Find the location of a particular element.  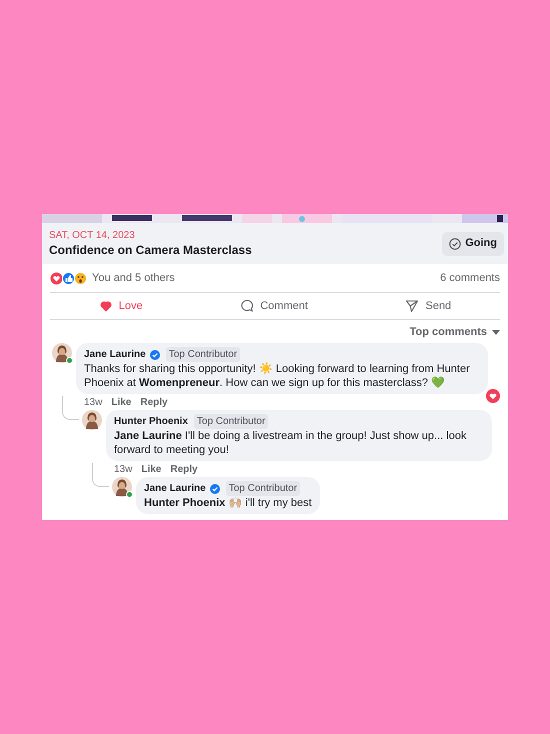

going-button: Going is located at coordinates (473, 244).